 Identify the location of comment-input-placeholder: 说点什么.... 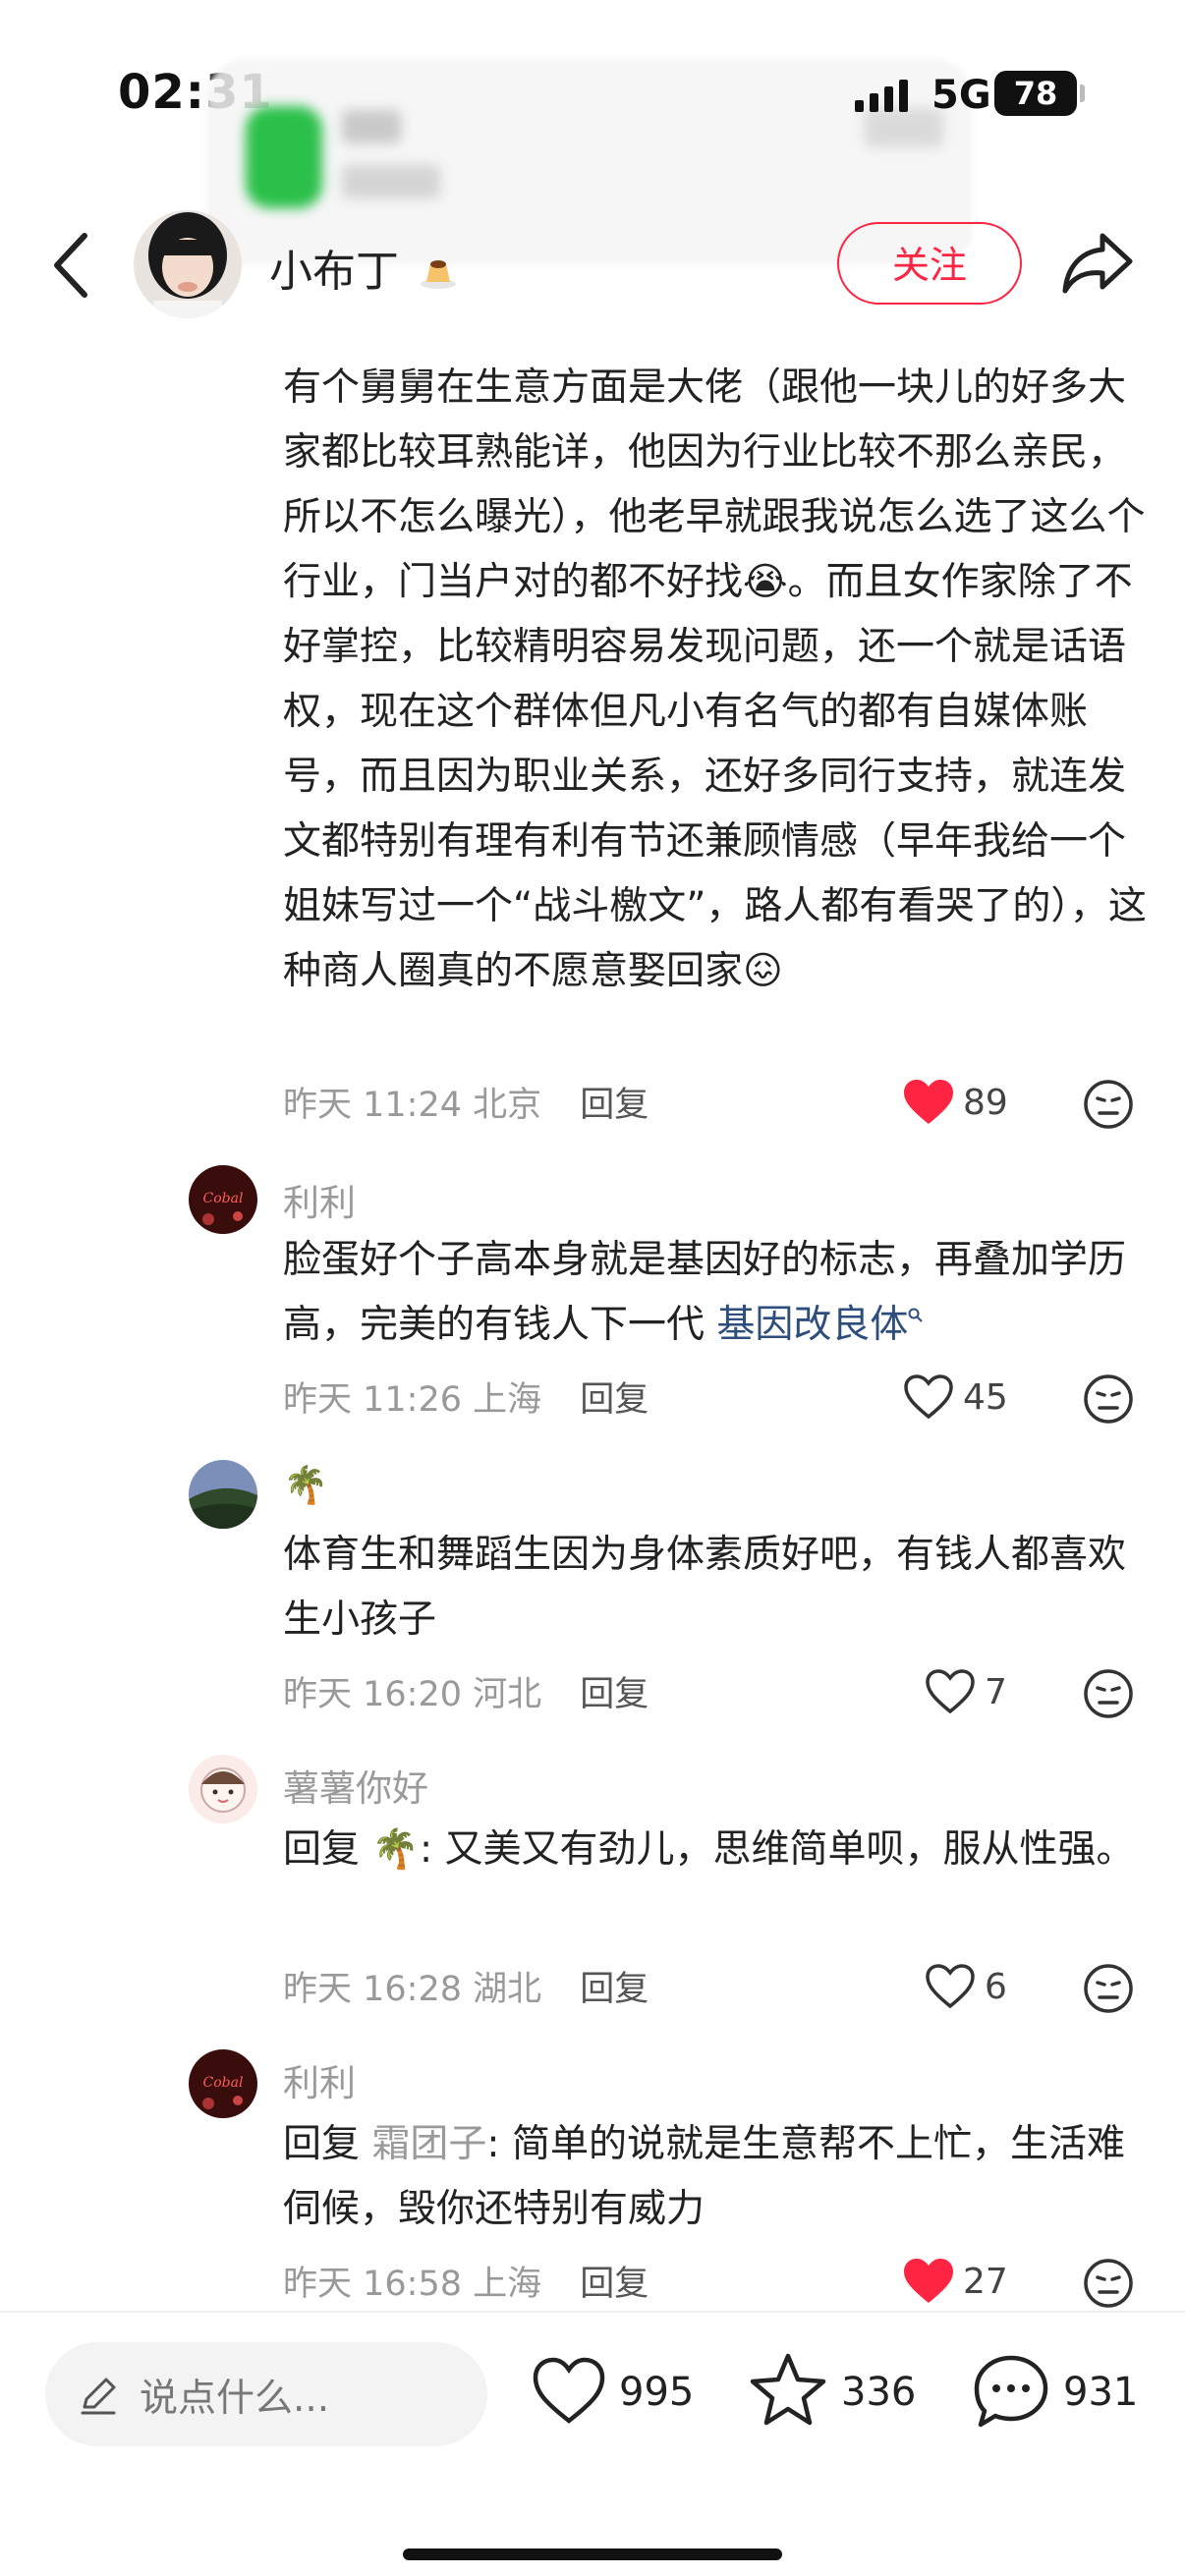
(235, 2399).